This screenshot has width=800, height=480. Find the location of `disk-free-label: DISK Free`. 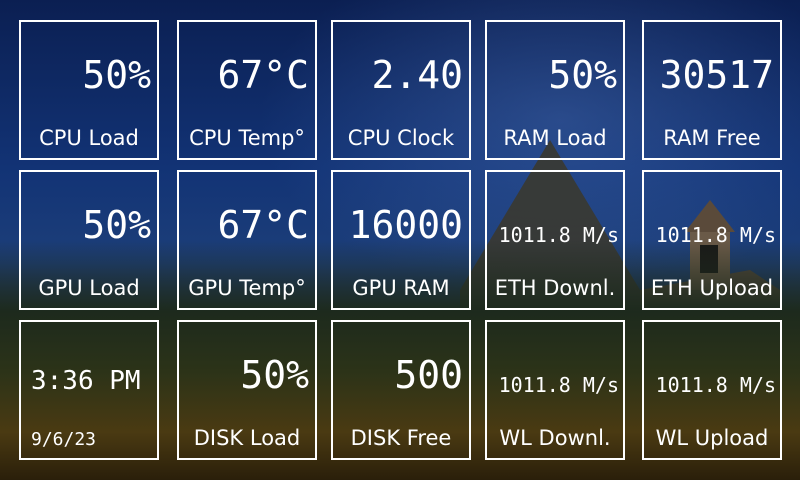

disk-free-label: DISK Free is located at coordinates (401, 438).